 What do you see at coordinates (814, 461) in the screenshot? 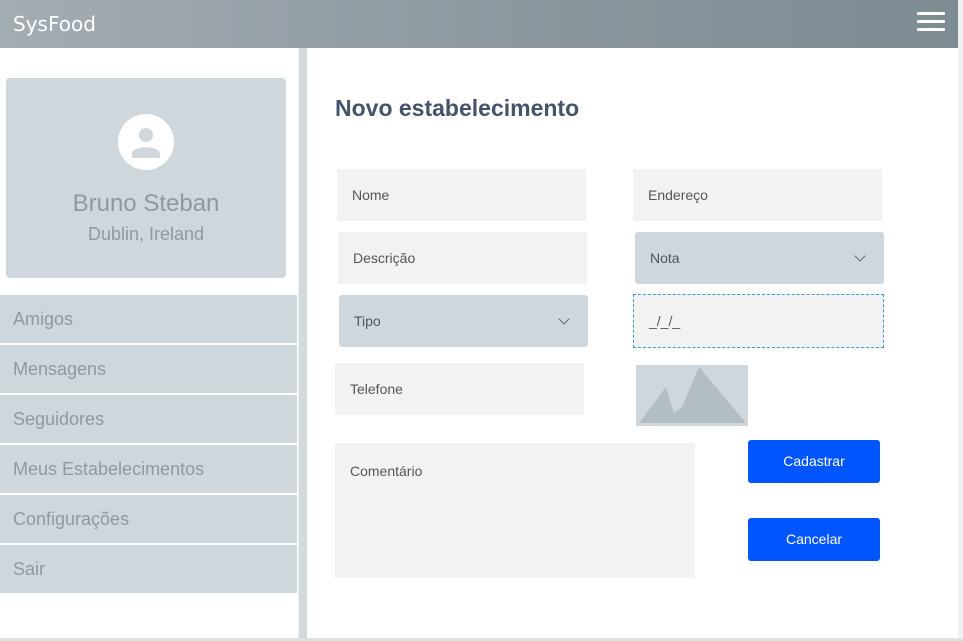
I see `cadastrar-button: Cadastrar` at bounding box center [814, 461].